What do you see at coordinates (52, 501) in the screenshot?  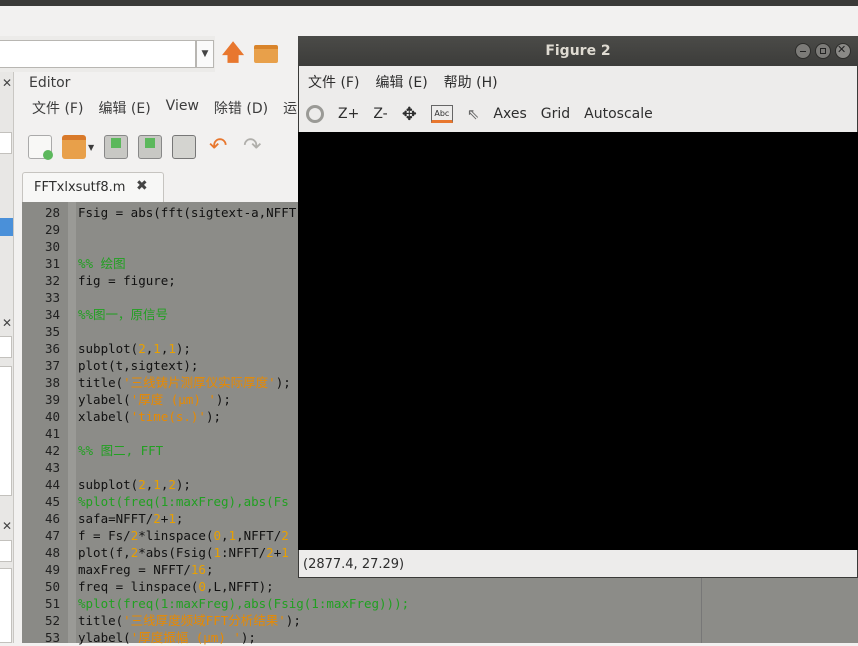 I see `line-number: 45` at bounding box center [52, 501].